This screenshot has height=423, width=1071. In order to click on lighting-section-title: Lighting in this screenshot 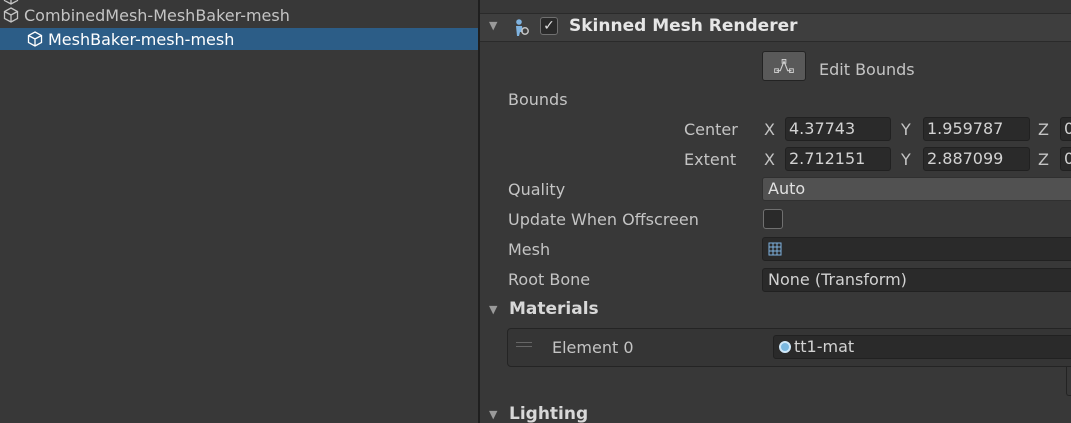, I will do `click(548, 413)`.